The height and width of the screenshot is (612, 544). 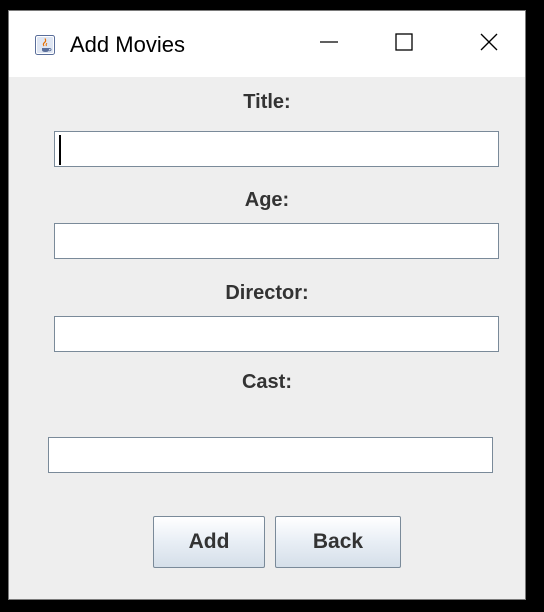 I want to click on age-label: Age:, so click(x=267, y=200).